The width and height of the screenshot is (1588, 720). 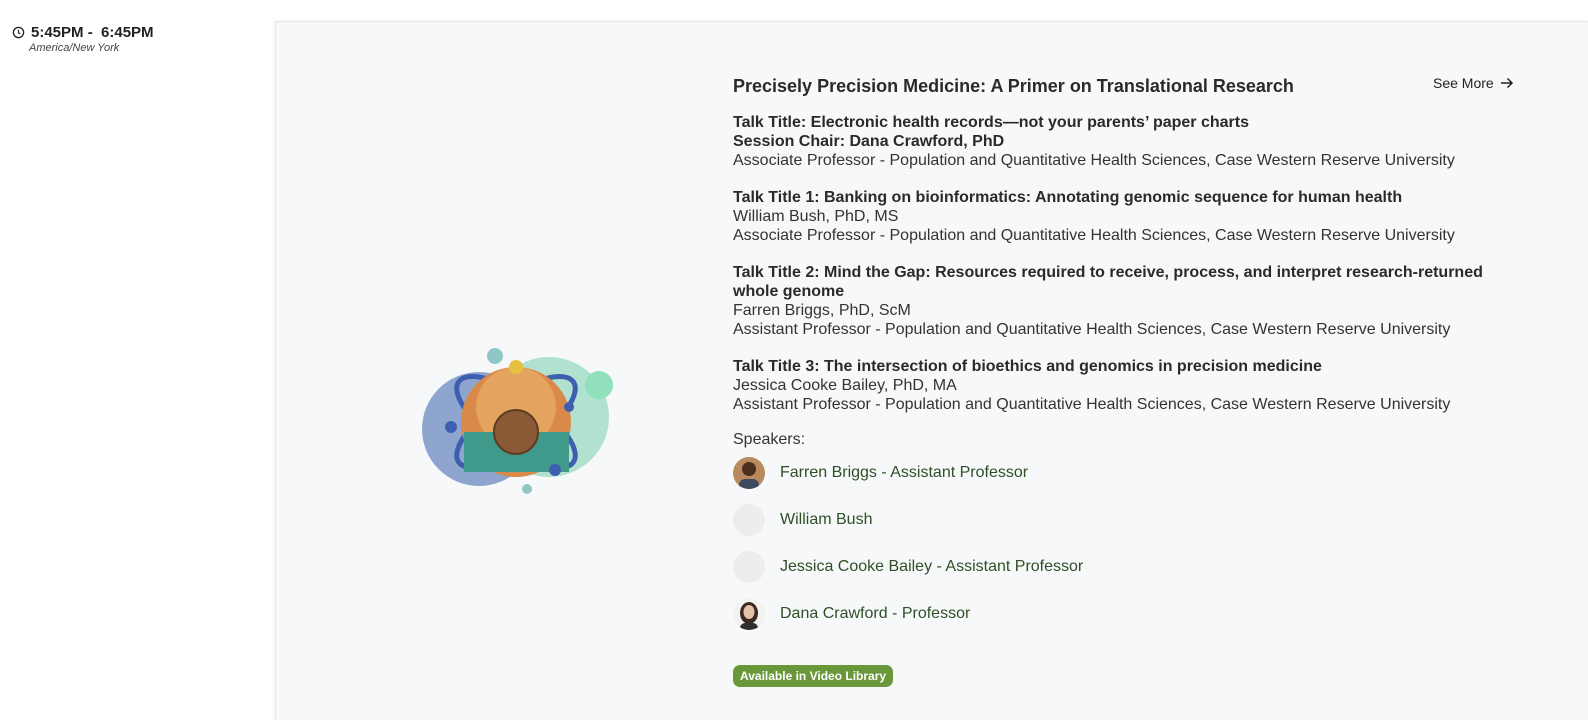 I want to click on clock-icon, so click(x=18, y=32).